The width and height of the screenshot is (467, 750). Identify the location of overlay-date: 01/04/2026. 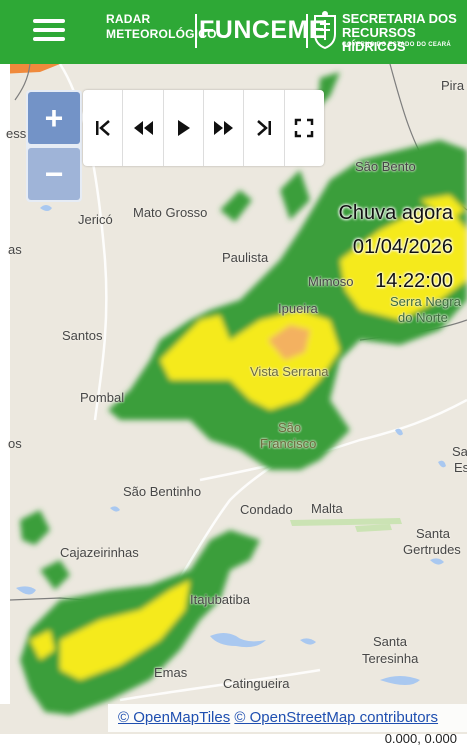
(402, 247).